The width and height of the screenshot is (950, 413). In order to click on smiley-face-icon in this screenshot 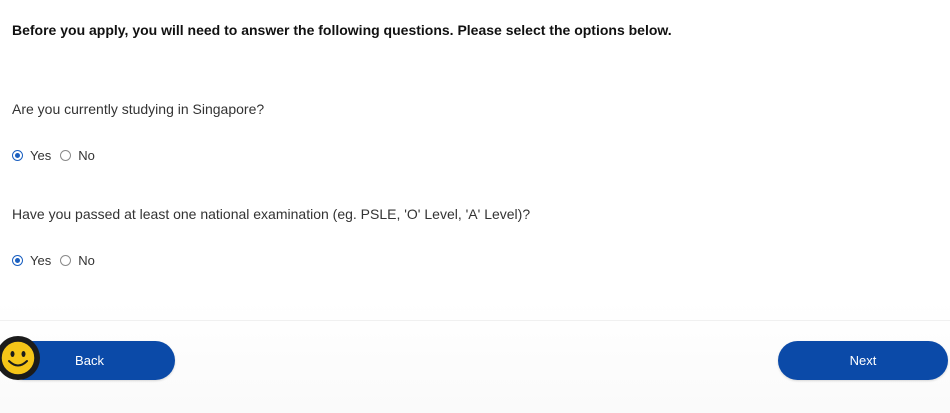, I will do `click(18, 358)`.